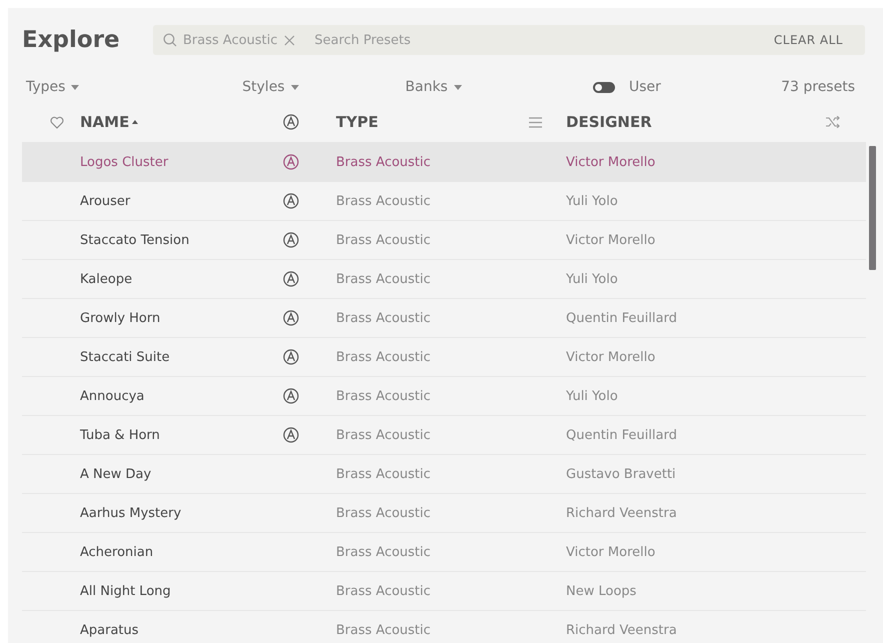 This screenshot has height=643, width=883. Describe the element at coordinates (444, 627) in the screenshot. I see `preset-row: Aparatus Brass Acoustic Richard Veenstra` at that location.